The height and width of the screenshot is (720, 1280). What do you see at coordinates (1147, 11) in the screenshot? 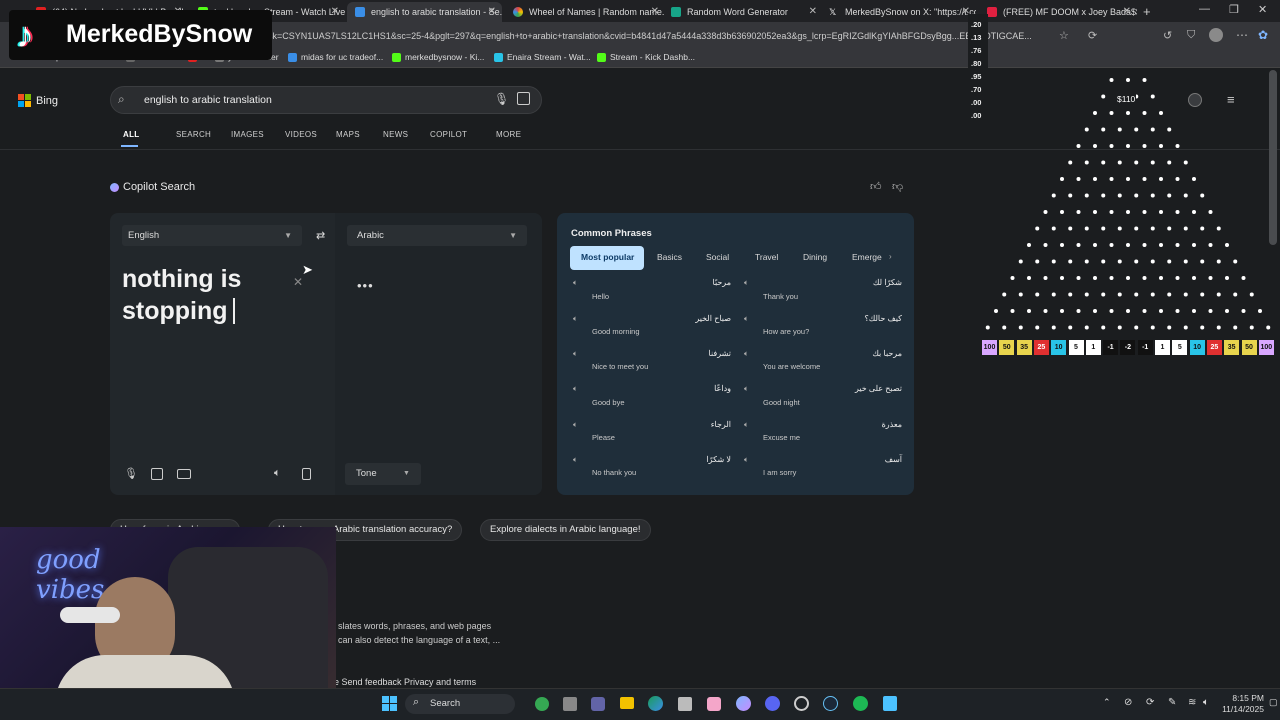
I see `new-tab-icon: +` at bounding box center [1147, 11].